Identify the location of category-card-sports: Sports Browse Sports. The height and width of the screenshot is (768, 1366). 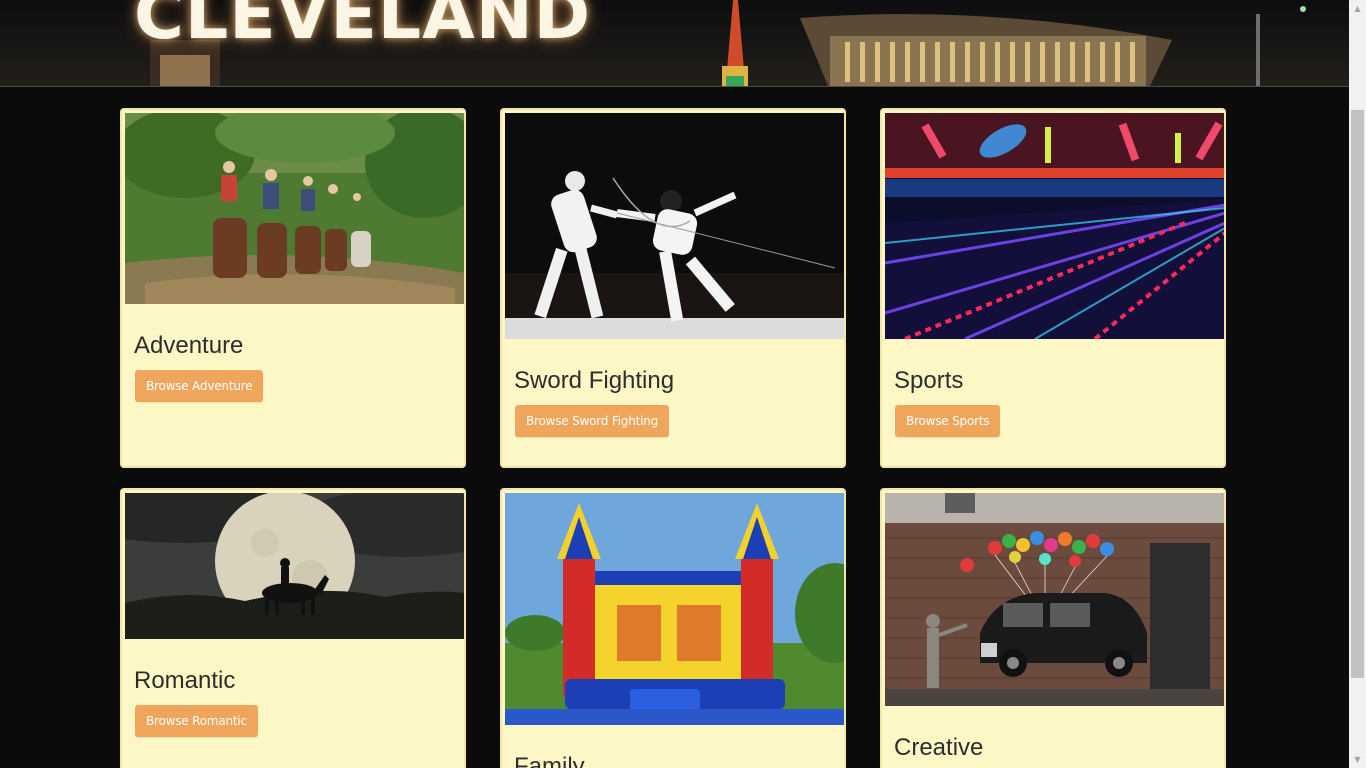
(1053, 288).